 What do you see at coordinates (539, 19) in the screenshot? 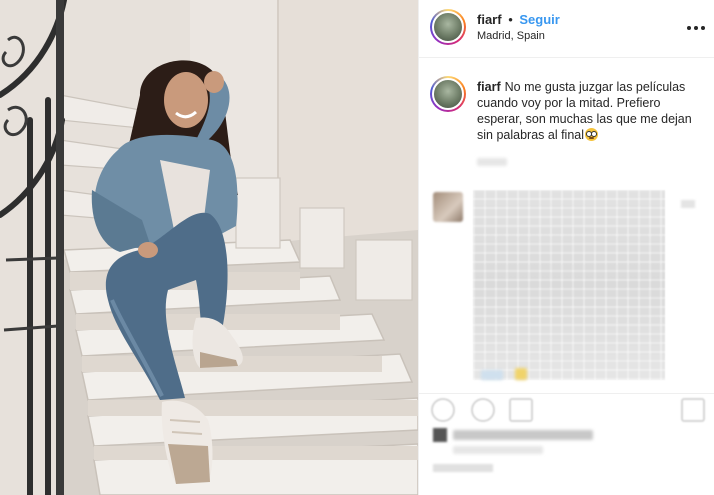
I see `follow-button: Seguir` at bounding box center [539, 19].